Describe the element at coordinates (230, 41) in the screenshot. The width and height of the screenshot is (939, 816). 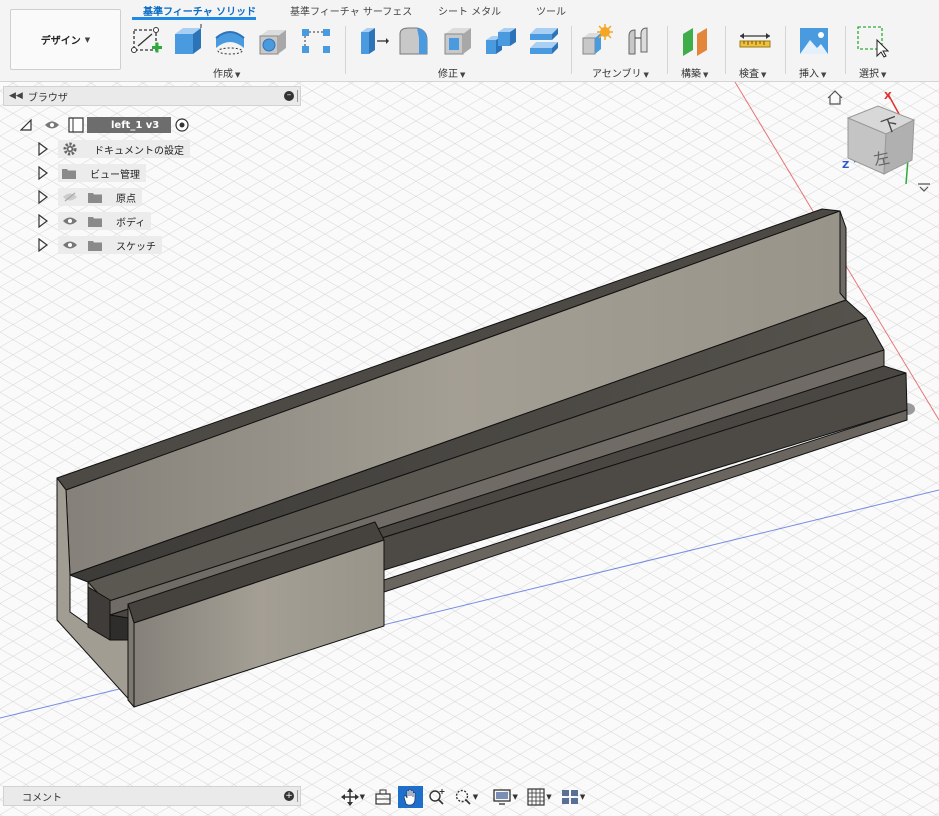
I see `revolve-icon` at that location.